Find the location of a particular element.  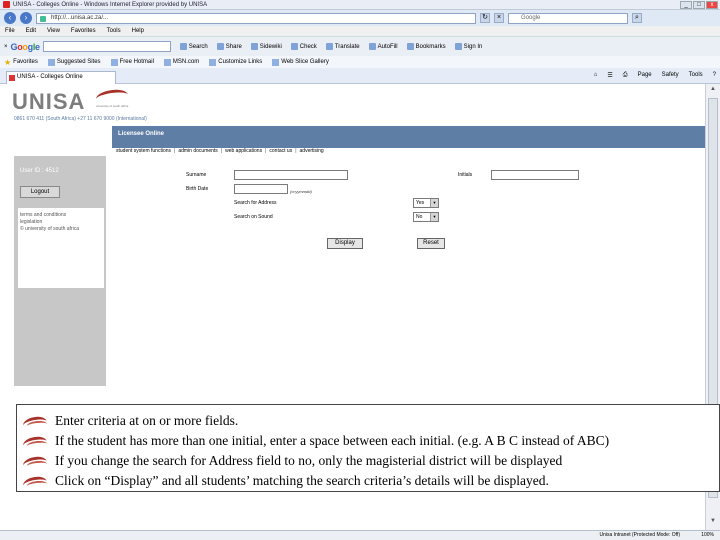

print-icon: ⎙ is located at coordinates (625, 75).